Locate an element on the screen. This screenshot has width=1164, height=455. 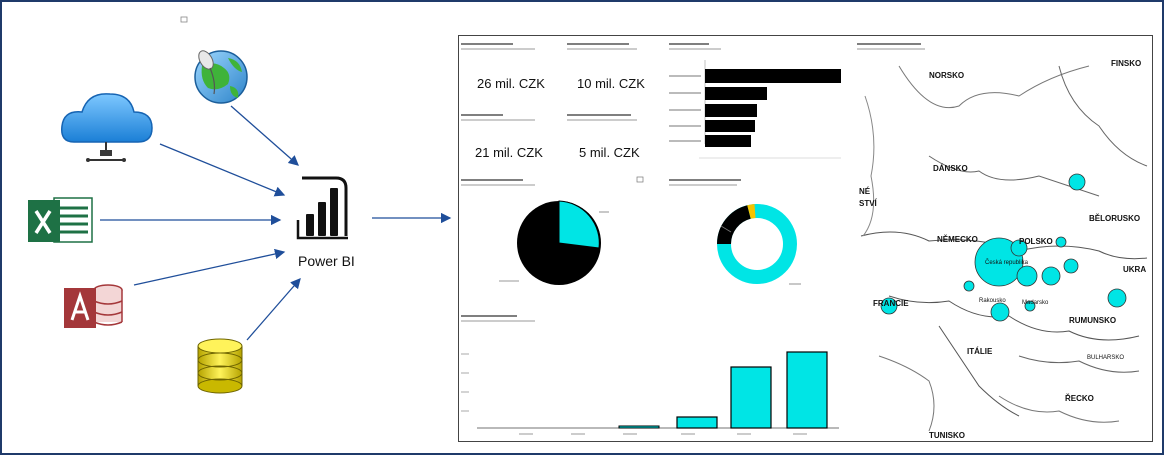
arrow-cloud-to-hub is located at coordinates (222, 170).